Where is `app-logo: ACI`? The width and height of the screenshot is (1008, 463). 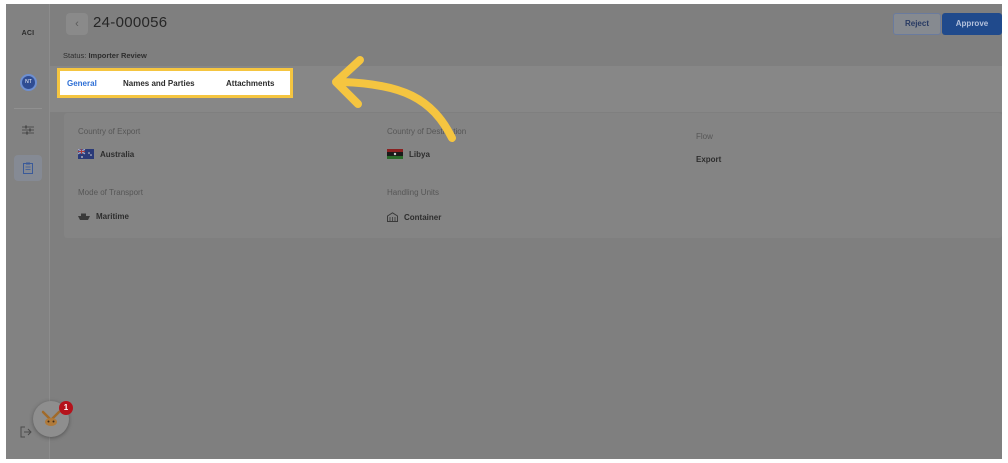 app-logo: ACI is located at coordinates (28, 33).